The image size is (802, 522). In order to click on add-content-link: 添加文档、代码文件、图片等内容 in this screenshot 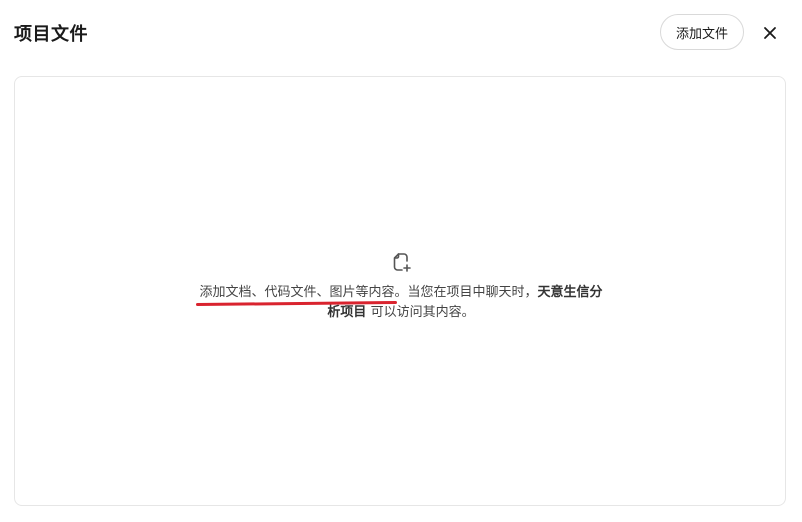, I will do `click(296, 292)`.